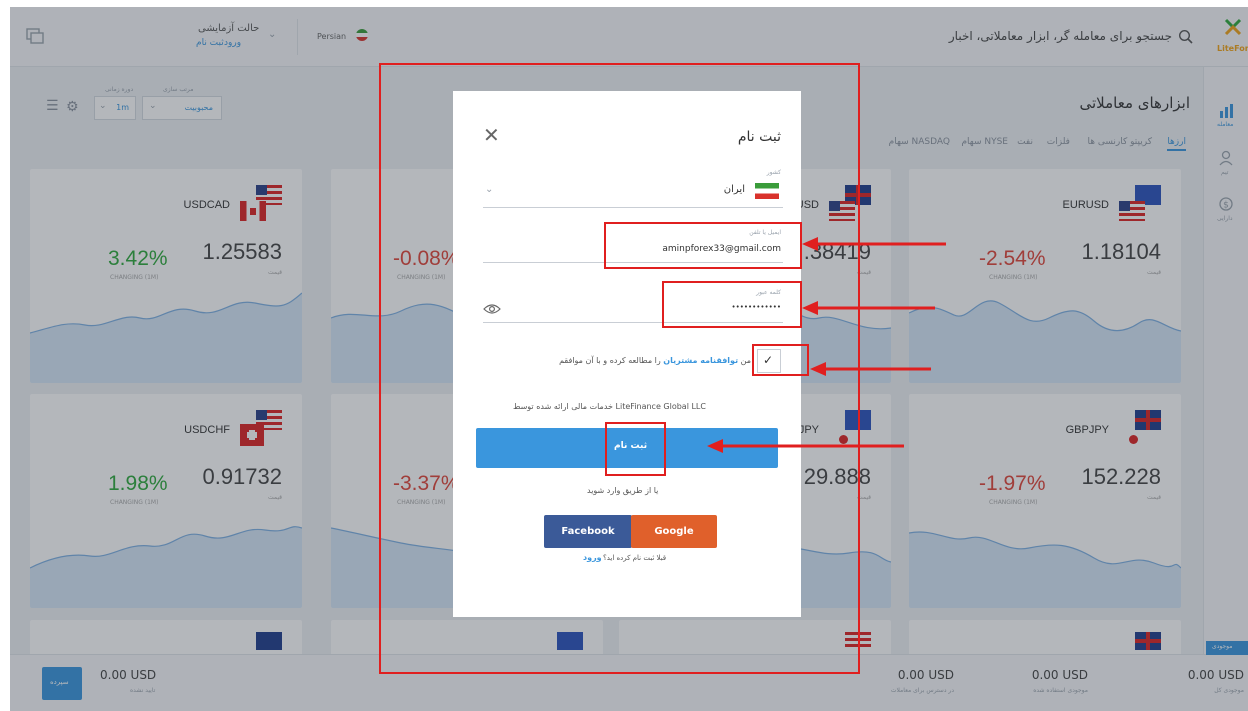  I want to click on annotation-arrow-submit, so click(805, 446).